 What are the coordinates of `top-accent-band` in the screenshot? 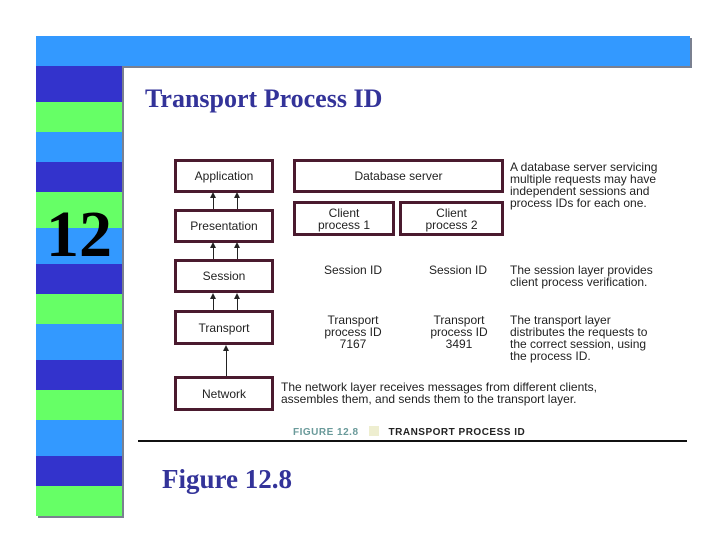 It's located at (363, 51).